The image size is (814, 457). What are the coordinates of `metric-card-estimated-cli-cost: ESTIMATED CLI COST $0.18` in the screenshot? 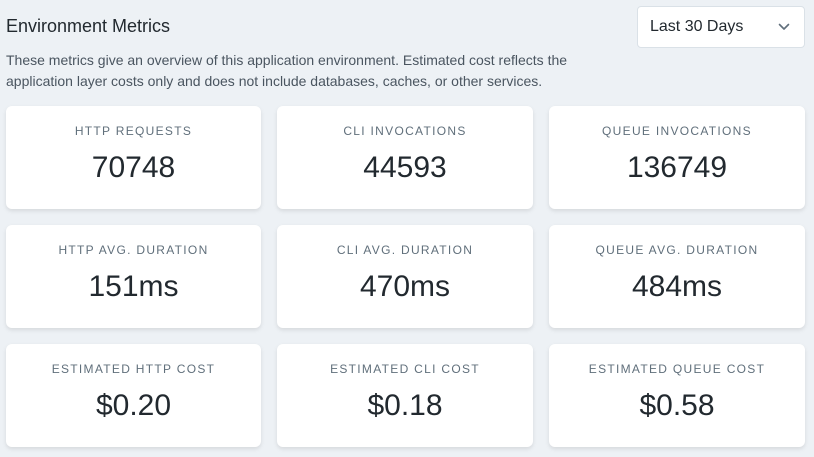 It's located at (405, 395).